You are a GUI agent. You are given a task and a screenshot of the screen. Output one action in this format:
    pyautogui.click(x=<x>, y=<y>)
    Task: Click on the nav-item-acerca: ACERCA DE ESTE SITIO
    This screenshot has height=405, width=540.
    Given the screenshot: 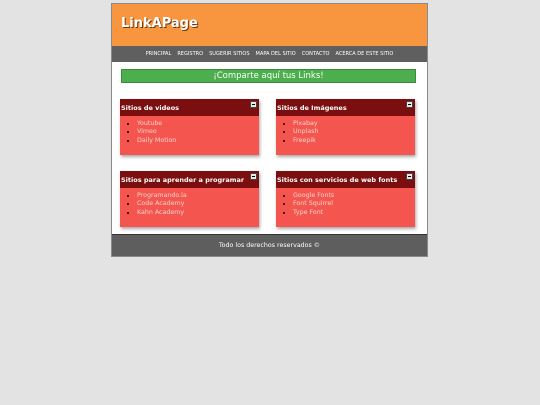 What is the action you would take?
    pyautogui.click(x=364, y=54)
    